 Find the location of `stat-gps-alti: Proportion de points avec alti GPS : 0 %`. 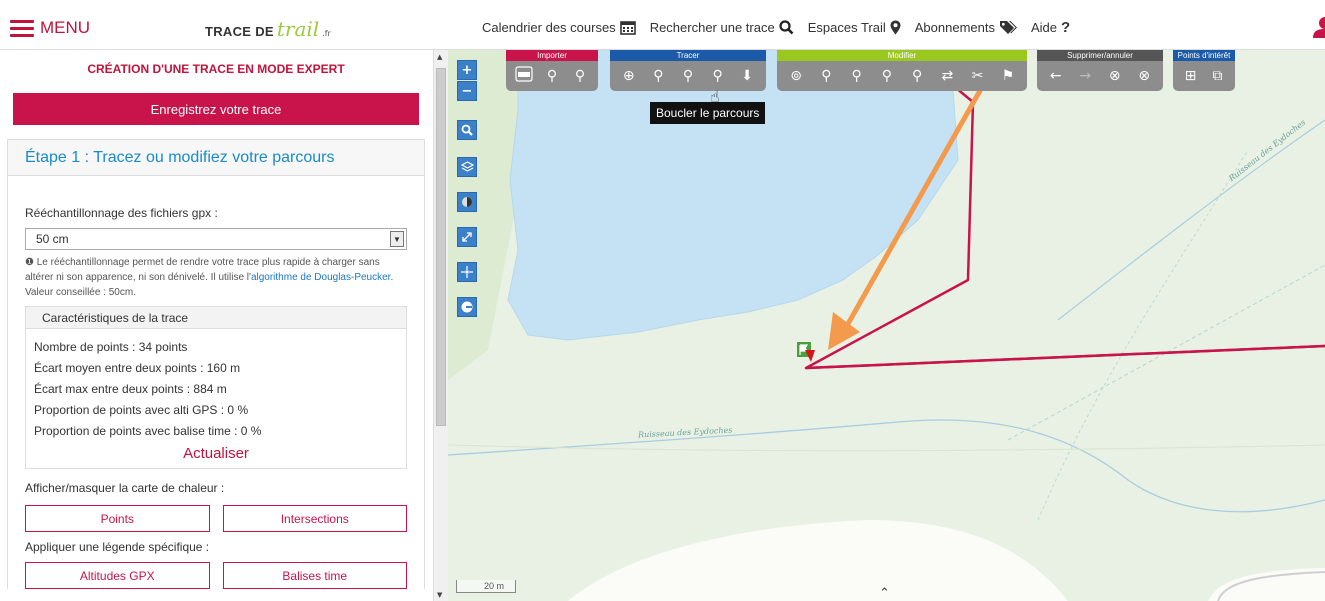

stat-gps-alti: Proportion de points avec alti GPS : 0 % is located at coordinates (141, 410).